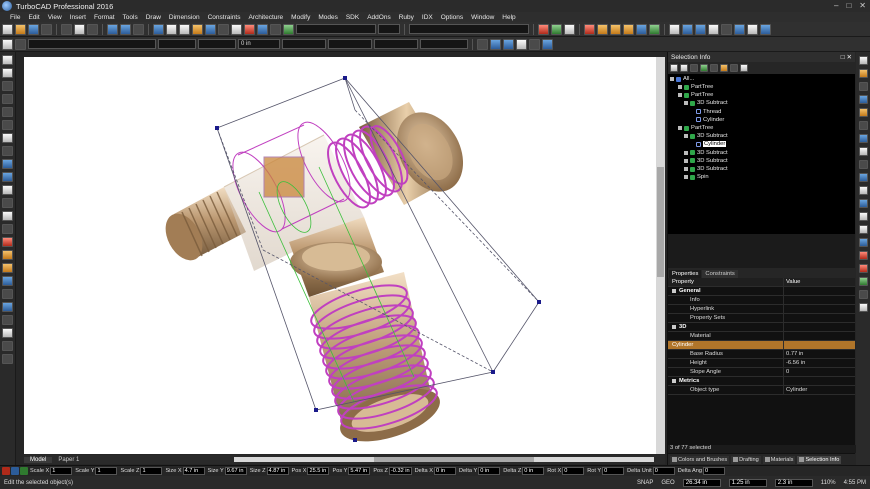 Image resolution: width=870 pixels, height=489 pixels. What do you see at coordinates (469, 29) in the screenshot?
I see `workplane-combo` at bounding box center [469, 29].